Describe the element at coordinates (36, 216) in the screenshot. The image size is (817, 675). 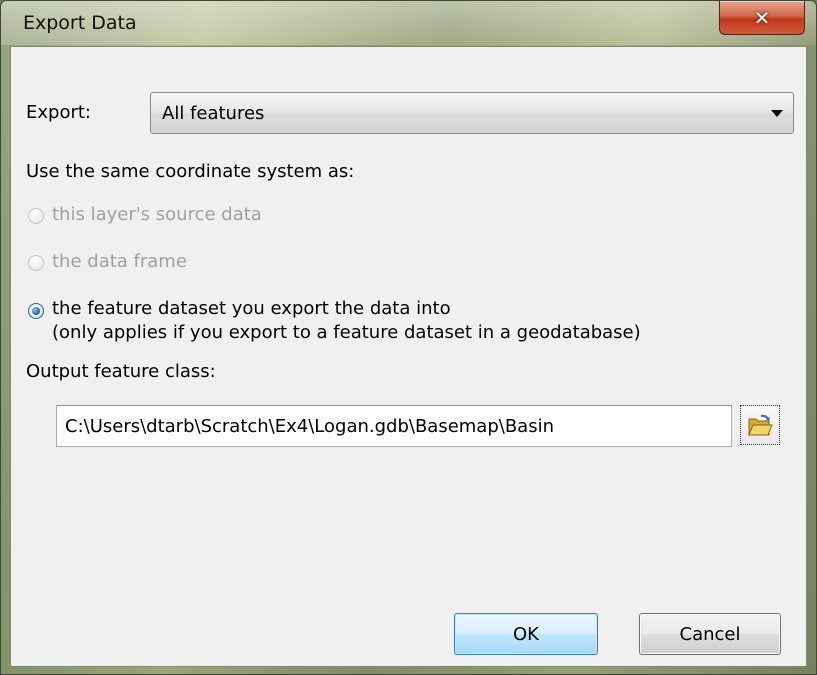
I see `radio-layer-source` at that location.